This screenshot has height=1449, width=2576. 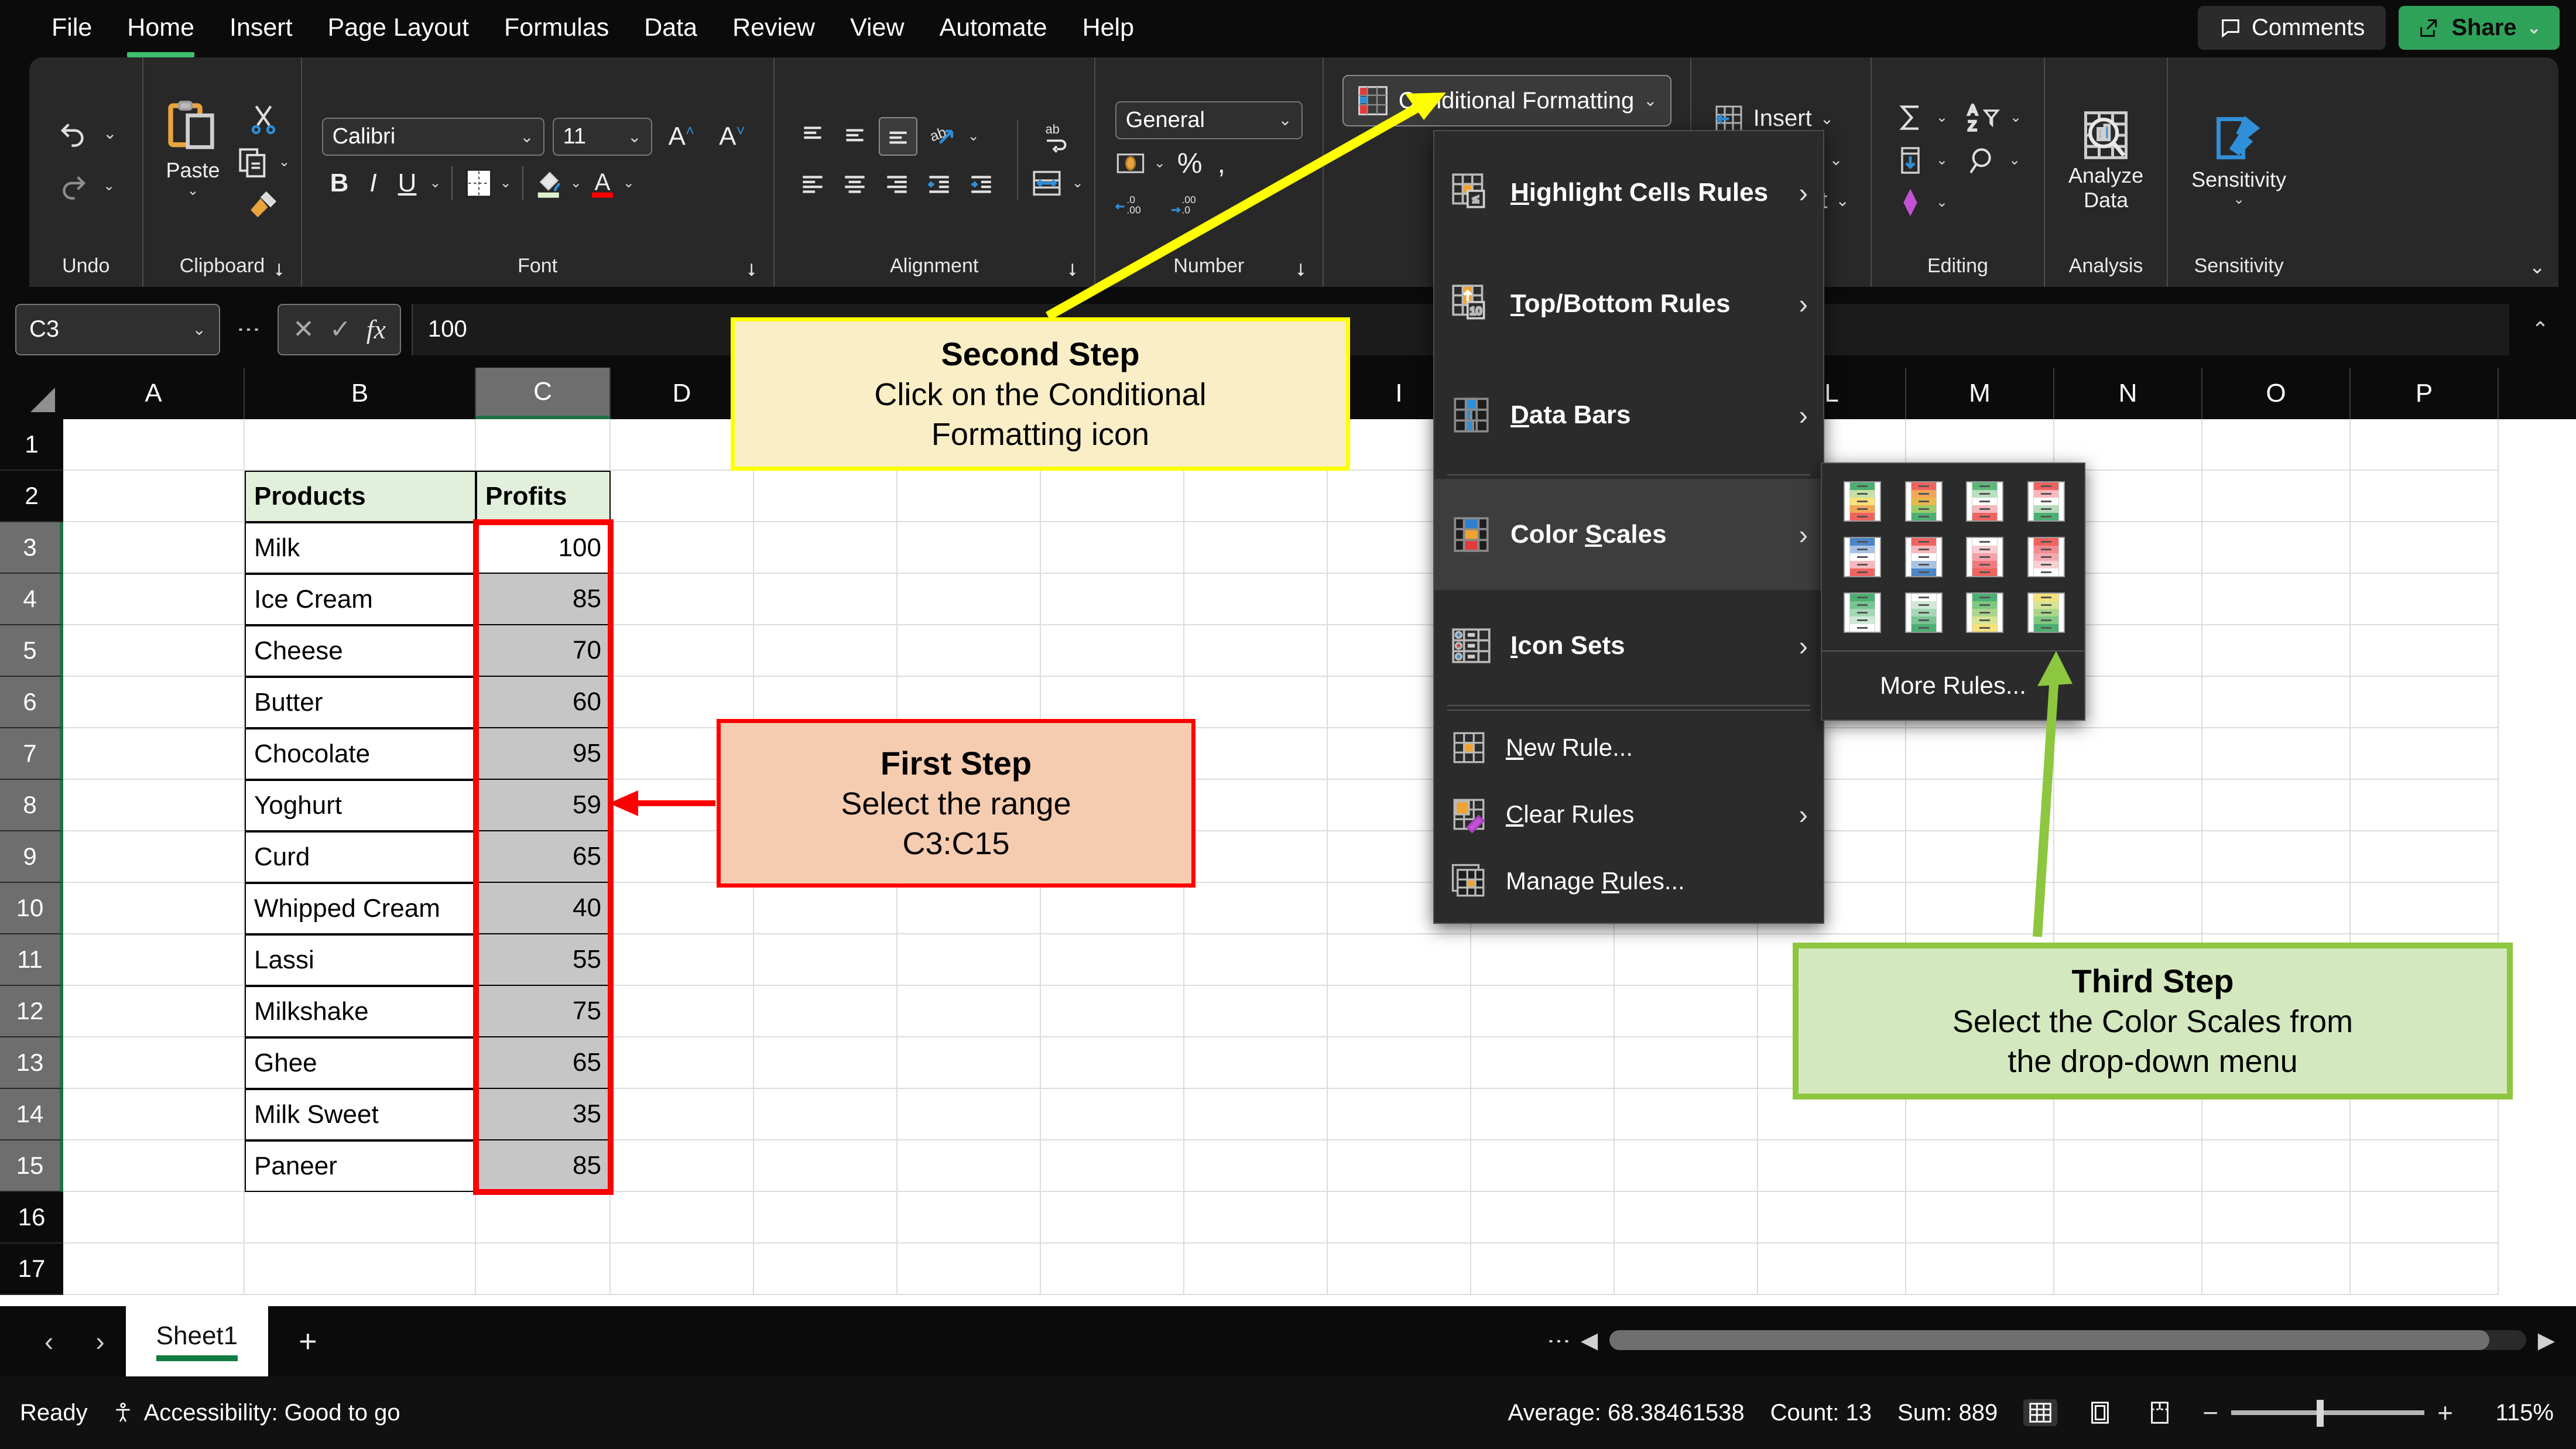 What do you see at coordinates (154, 393) in the screenshot?
I see `column-header-A: A` at bounding box center [154, 393].